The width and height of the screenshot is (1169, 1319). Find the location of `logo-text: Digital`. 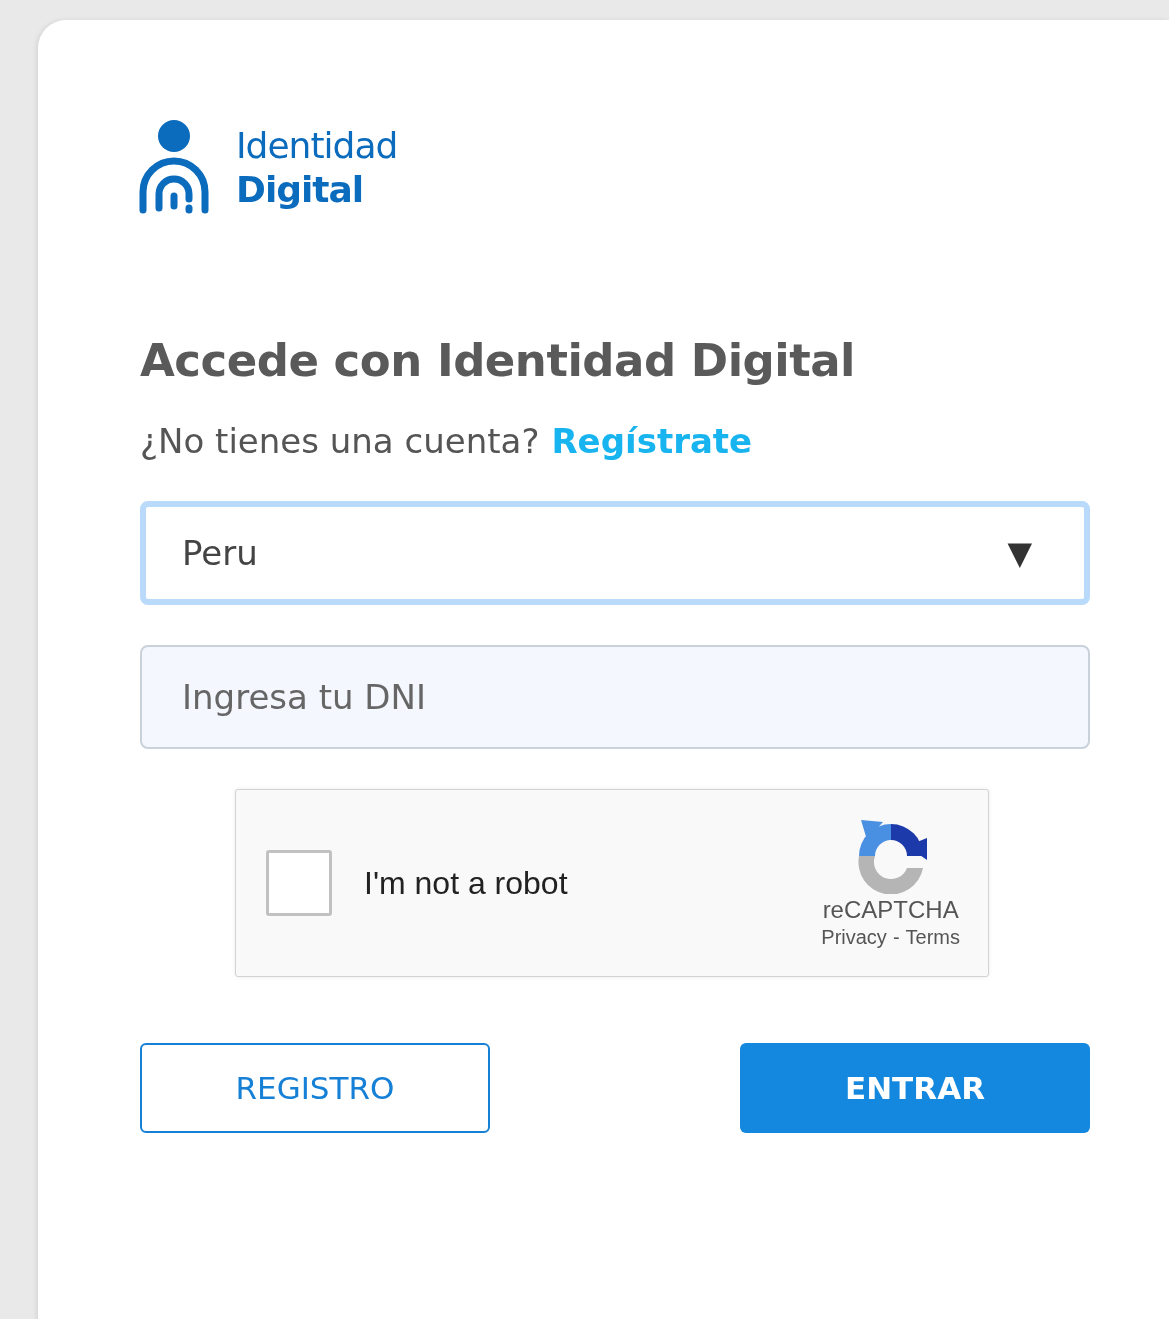

logo-text: Digital is located at coordinates (300, 190).